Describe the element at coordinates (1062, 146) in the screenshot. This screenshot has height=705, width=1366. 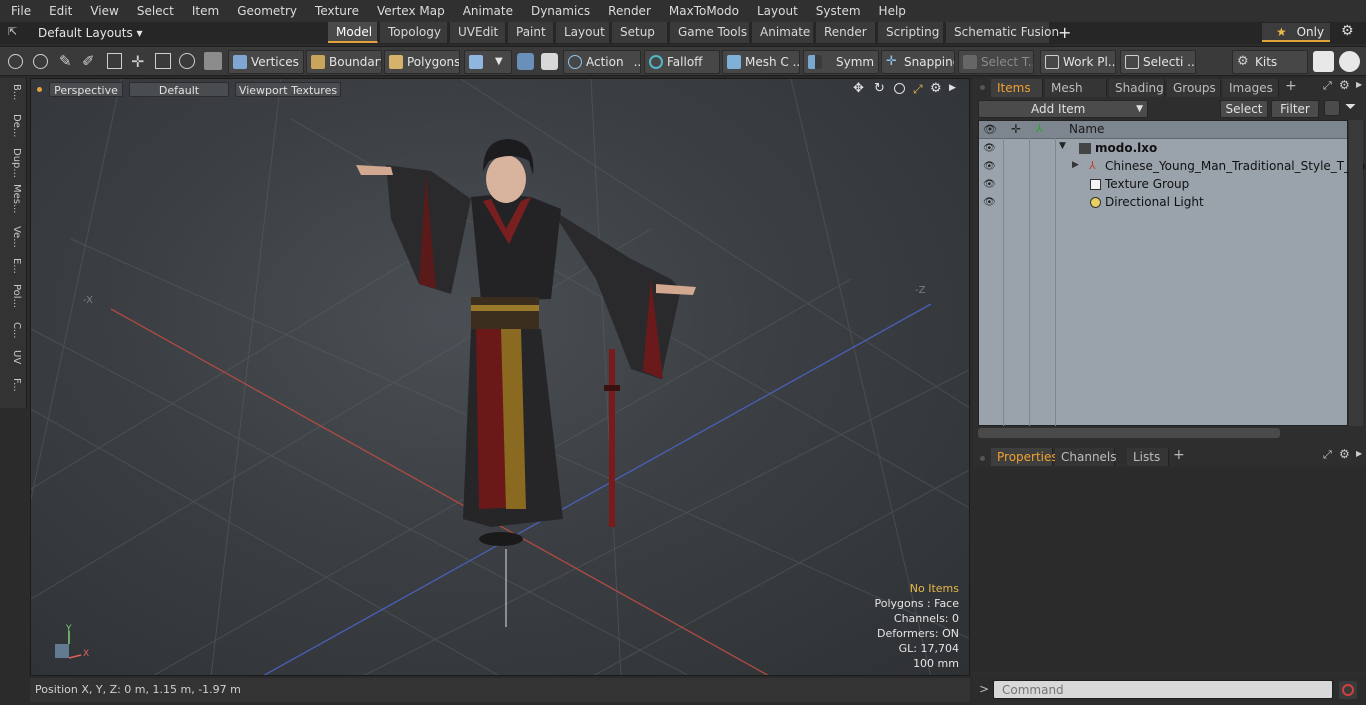
I see `expand-arrow-icon: ▼` at that location.